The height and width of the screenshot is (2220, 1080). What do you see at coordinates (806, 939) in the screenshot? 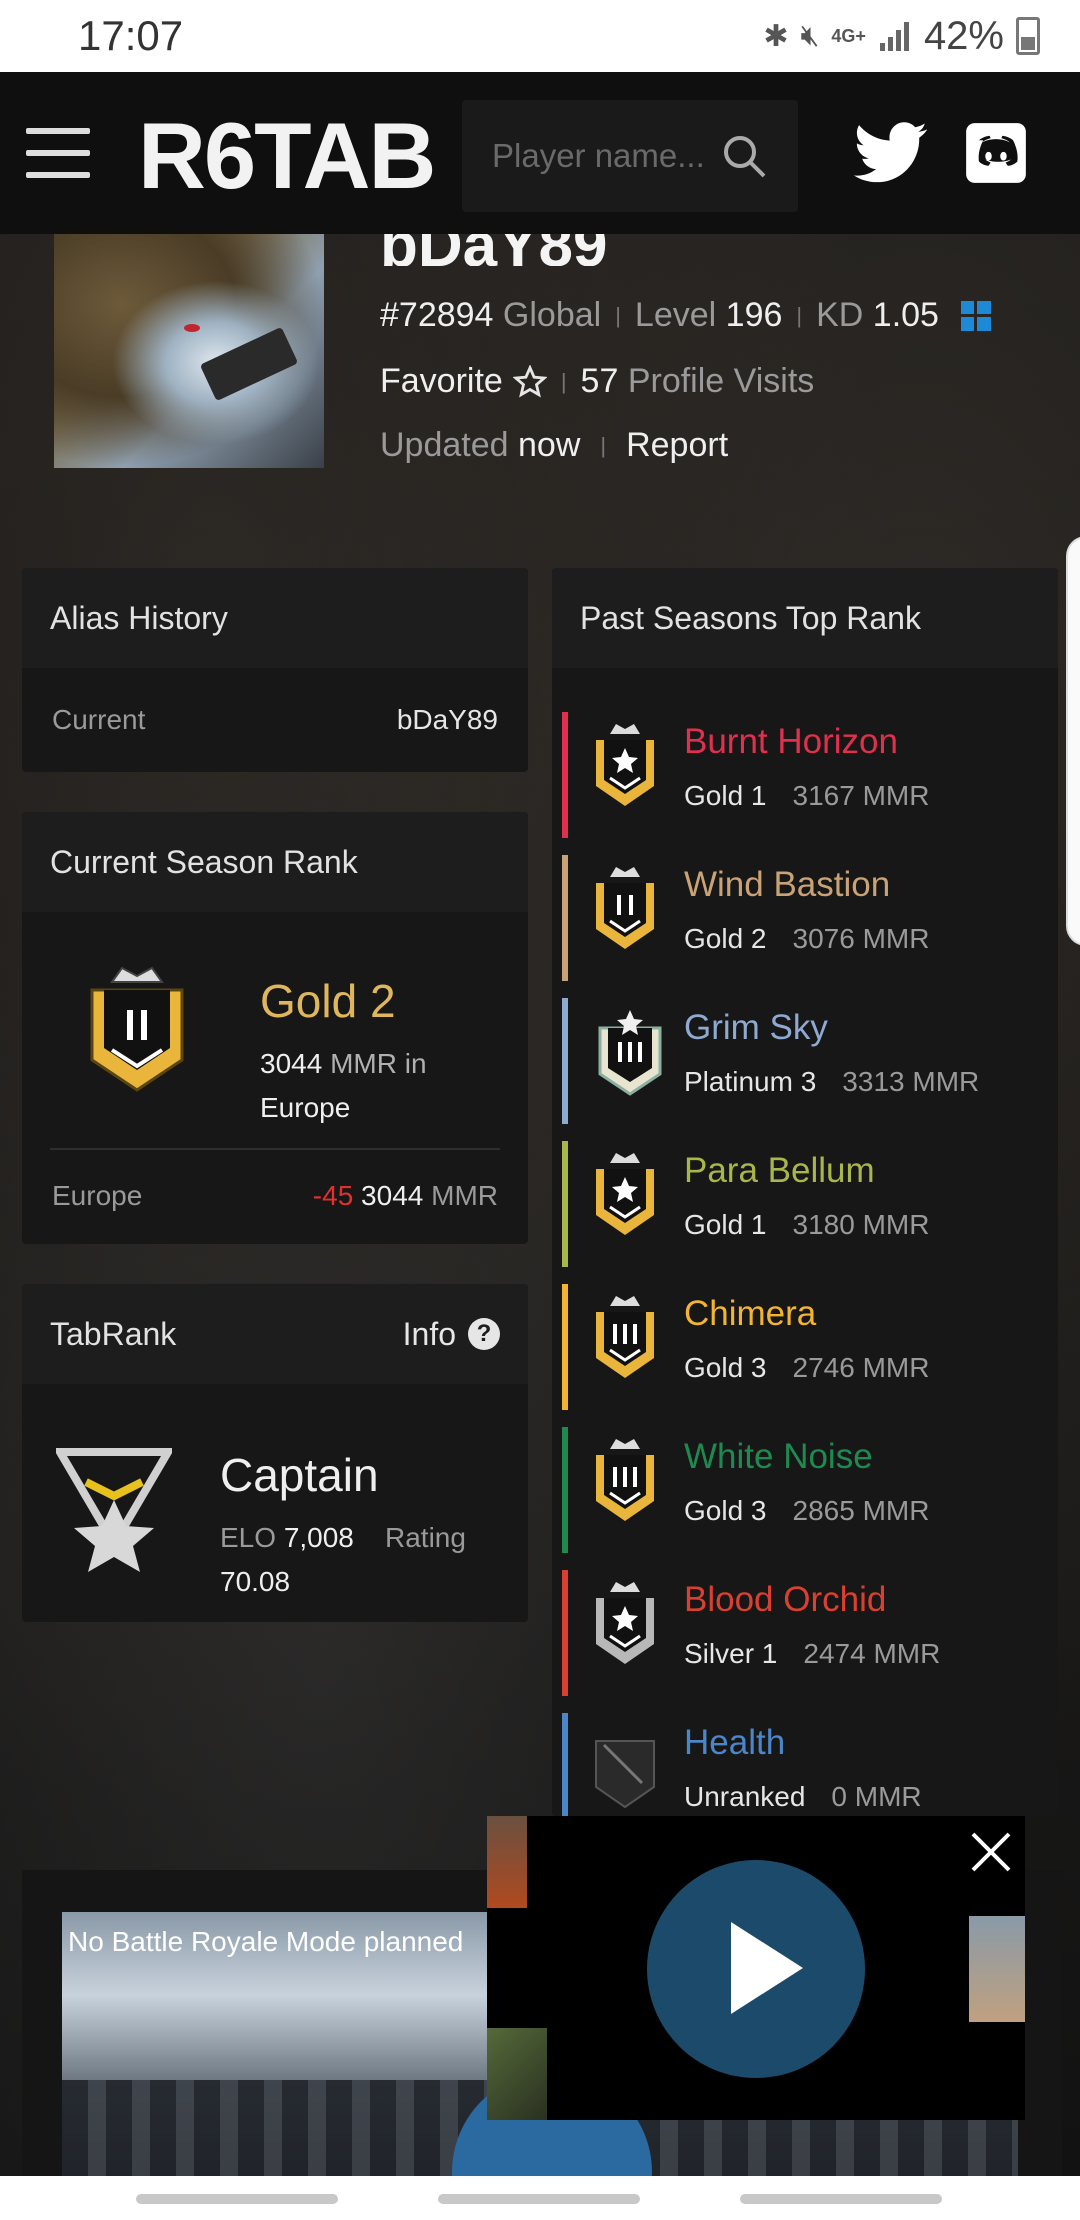
I see `season-rank-line: Gold 2 3076 MMR` at bounding box center [806, 939].